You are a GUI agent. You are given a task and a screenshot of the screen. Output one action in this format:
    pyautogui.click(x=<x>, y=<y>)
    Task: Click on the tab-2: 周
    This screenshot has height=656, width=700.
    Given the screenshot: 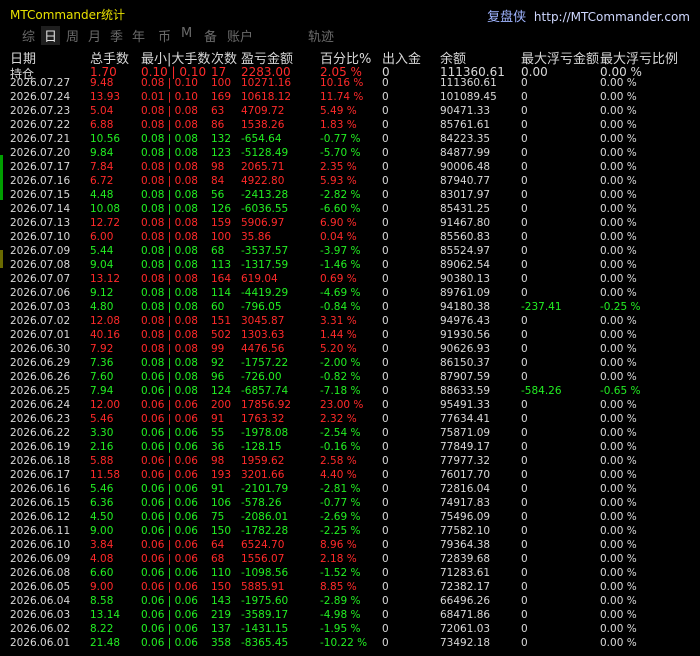 What is the action you would take?
    pyautogui.click(x=72, y=35)
    